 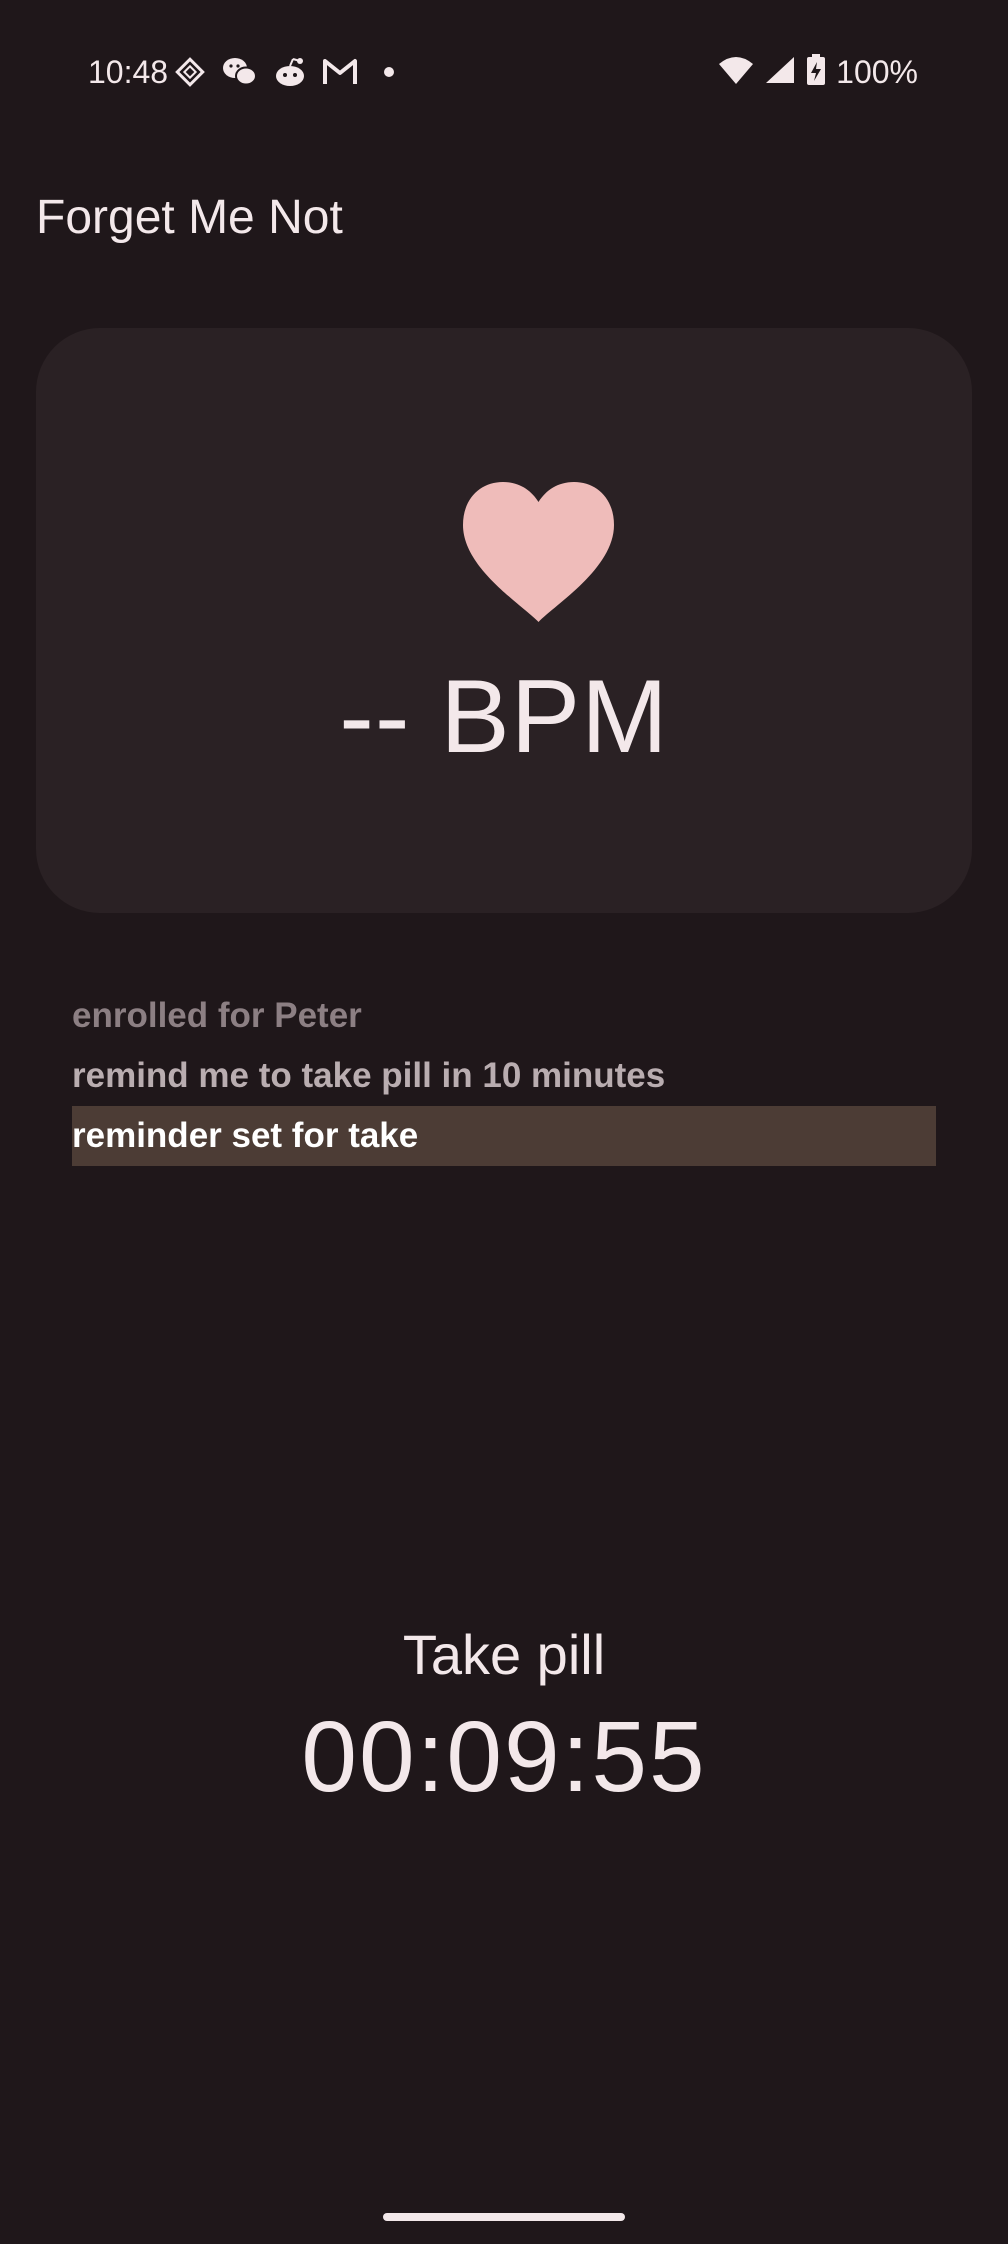 I want to click on home-indicator, so click(x=504, y=2217).